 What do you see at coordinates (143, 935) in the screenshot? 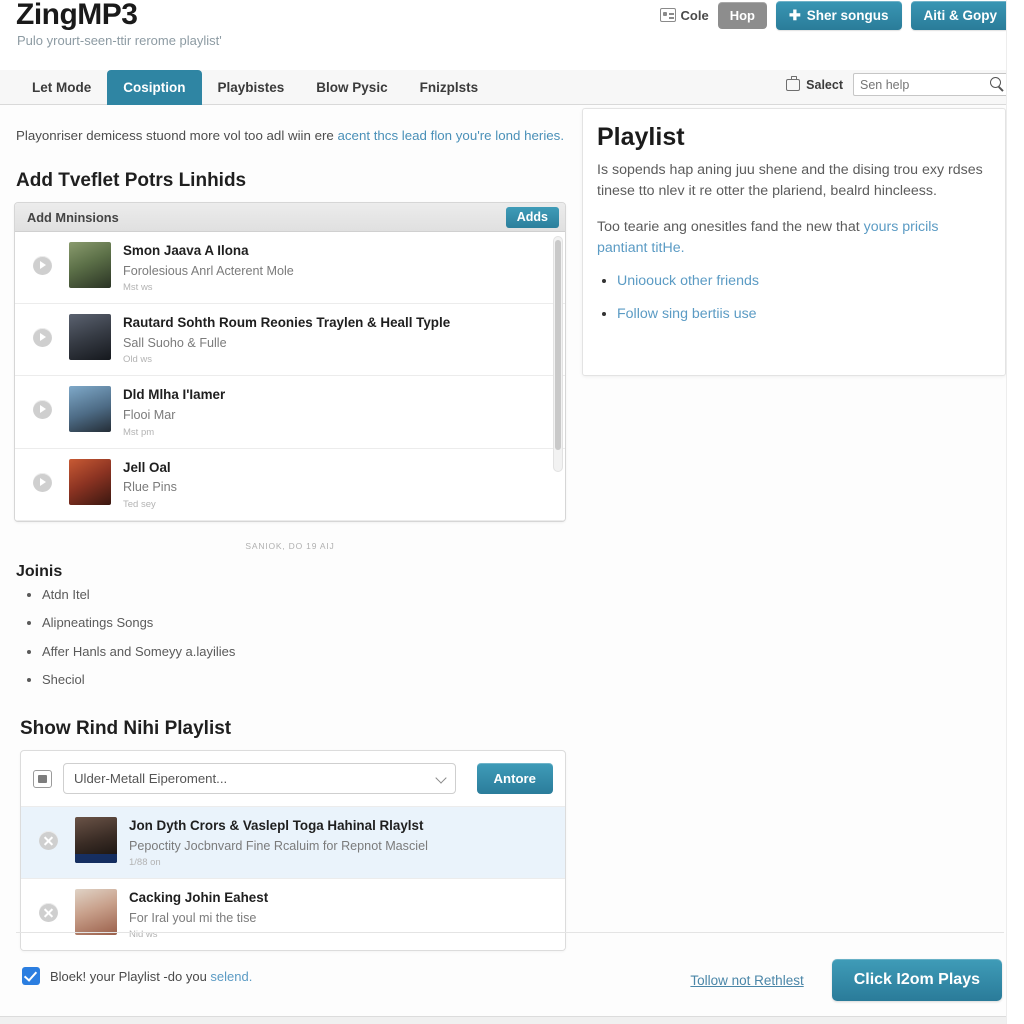
I see `song-meta: Nid ws` at bounding box center [143, 935].